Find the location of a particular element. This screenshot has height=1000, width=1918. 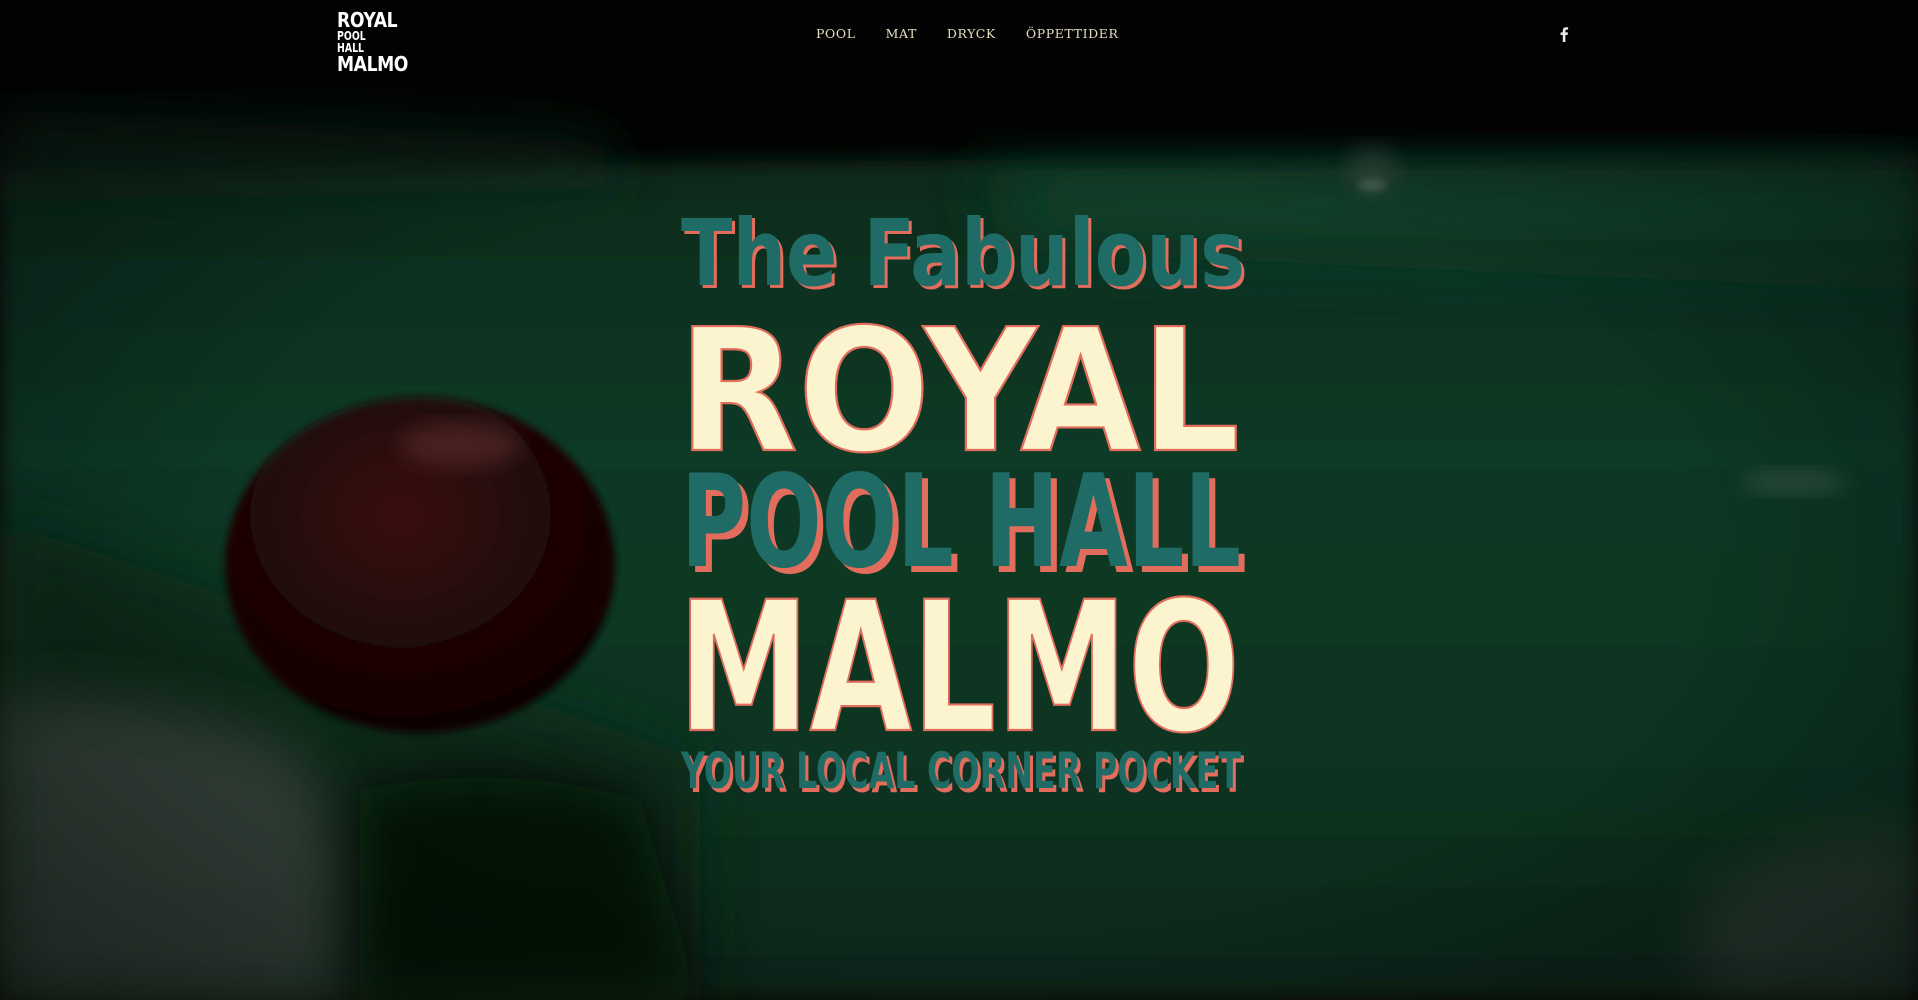

logo-line-royal: ROYAL is located at coordinates (367, 20).